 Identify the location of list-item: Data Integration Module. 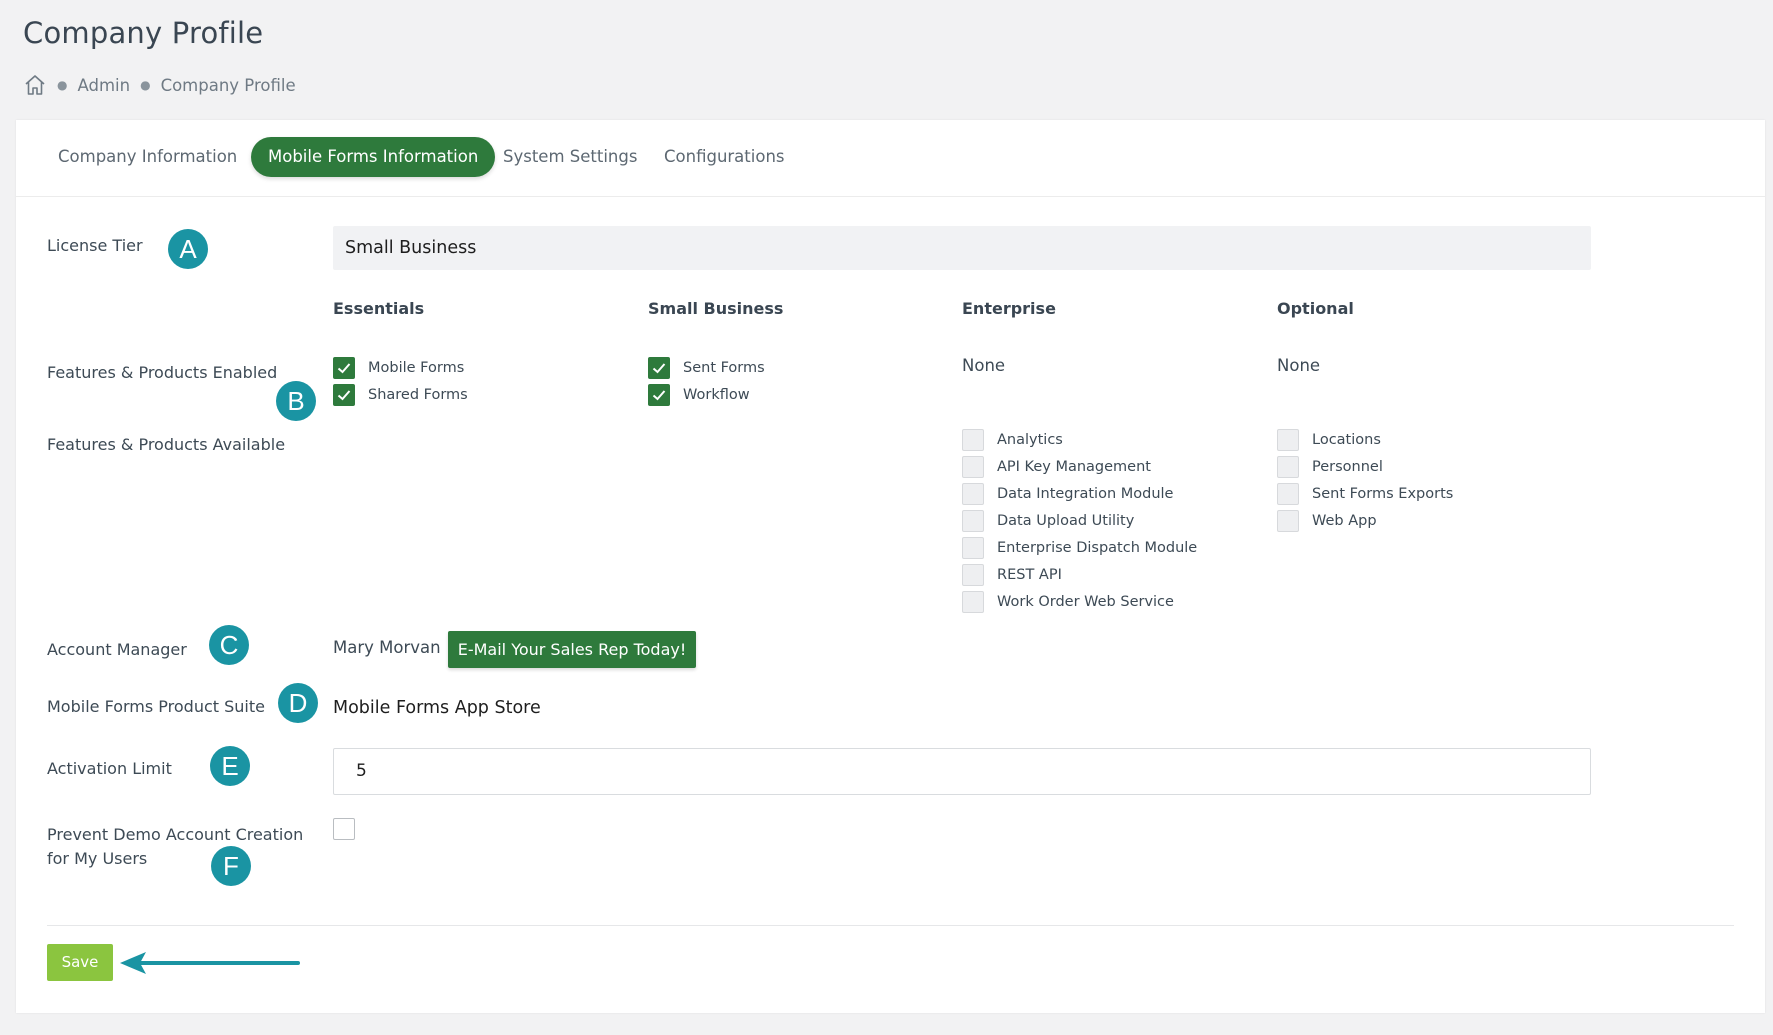
(1079, 494).